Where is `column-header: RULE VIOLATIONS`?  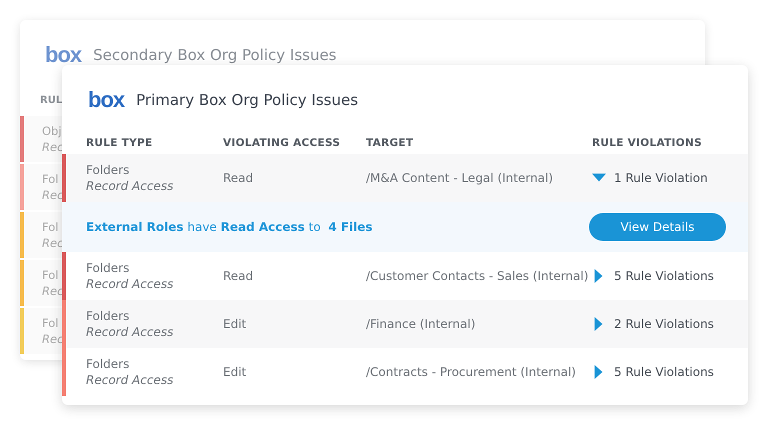
column-header: RULE VIOLATIONS is located at coordinates (647, 143).